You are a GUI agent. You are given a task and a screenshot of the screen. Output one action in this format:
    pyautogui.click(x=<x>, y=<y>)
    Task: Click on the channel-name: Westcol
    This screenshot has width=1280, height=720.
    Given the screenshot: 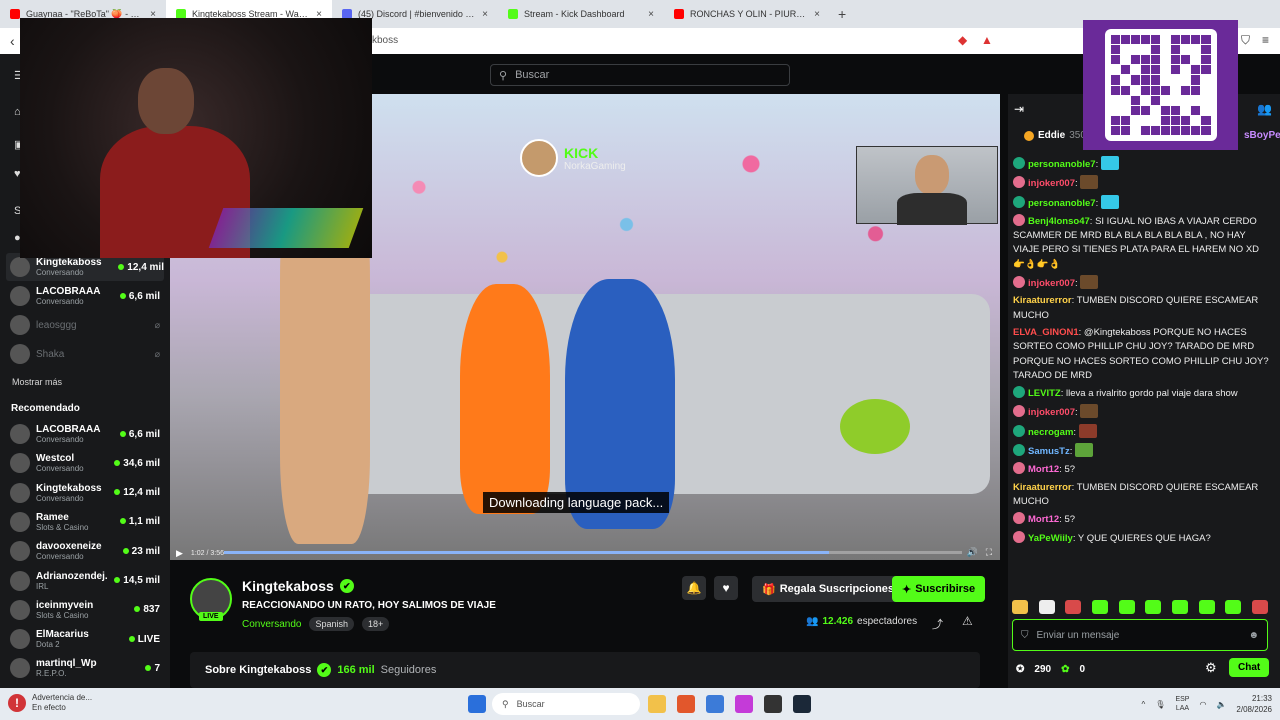 What is the action you would take?
    pyautogui.click(x=55, y=459)
    